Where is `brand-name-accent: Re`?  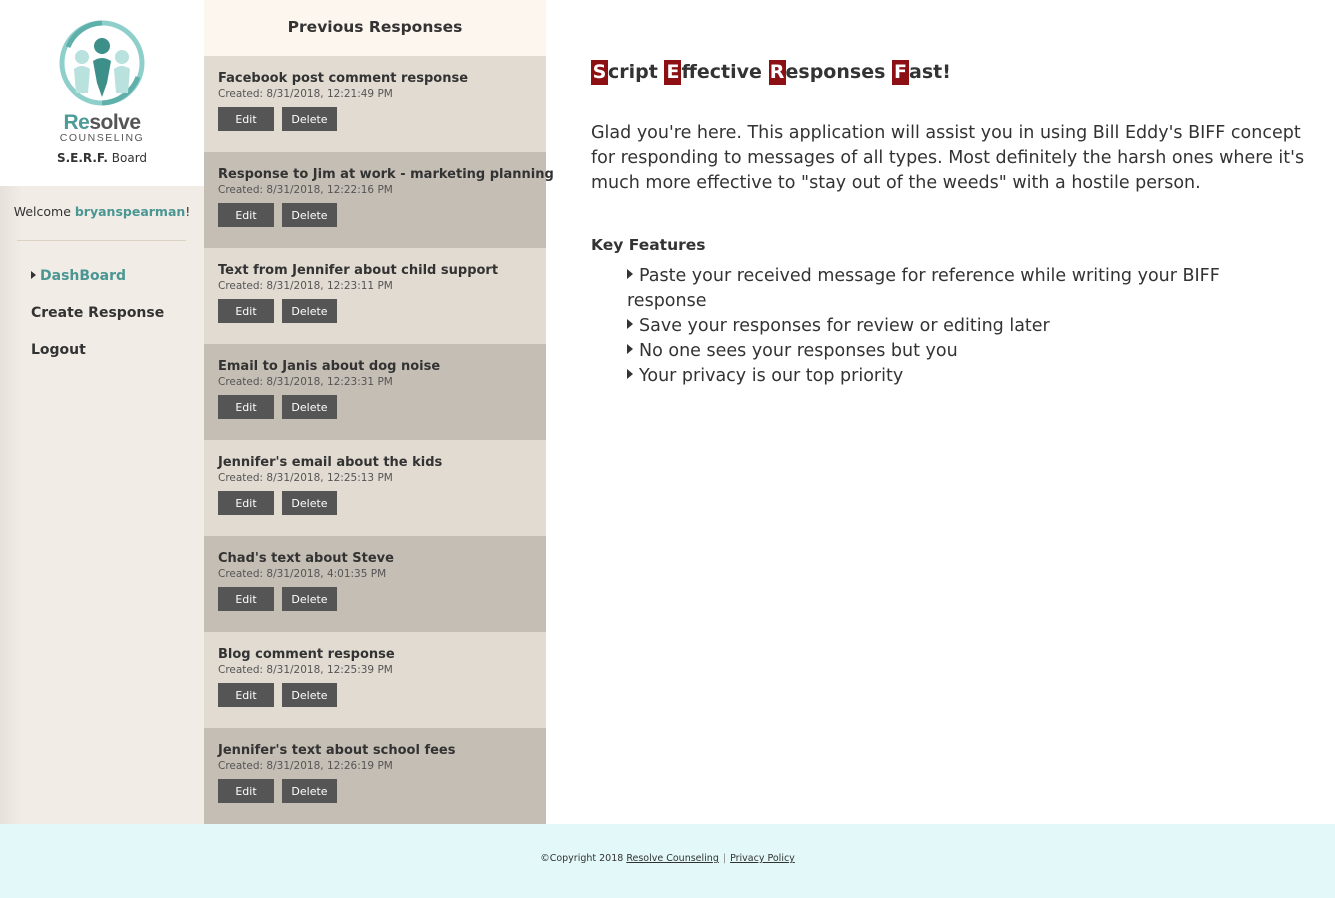
brand-name-accent: Re is located at coordinates (76, 122).